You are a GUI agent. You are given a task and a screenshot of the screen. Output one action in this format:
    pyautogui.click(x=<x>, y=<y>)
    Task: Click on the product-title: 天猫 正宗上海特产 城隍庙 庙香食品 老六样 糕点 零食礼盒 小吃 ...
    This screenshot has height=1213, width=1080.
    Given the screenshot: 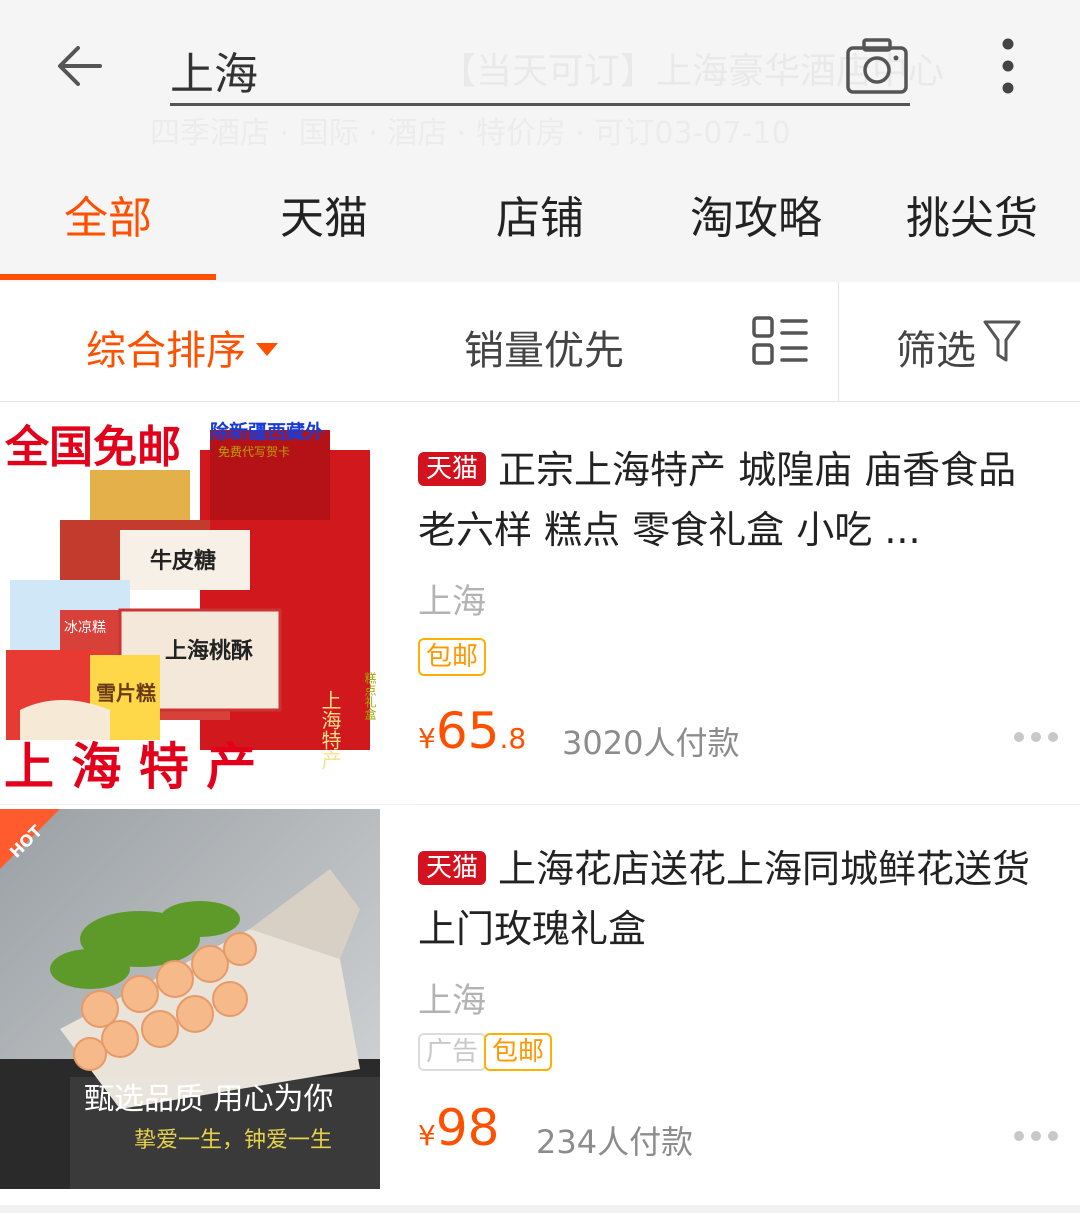 What is the action you would take?
    pyautogui.click(x=738, y=500)
    